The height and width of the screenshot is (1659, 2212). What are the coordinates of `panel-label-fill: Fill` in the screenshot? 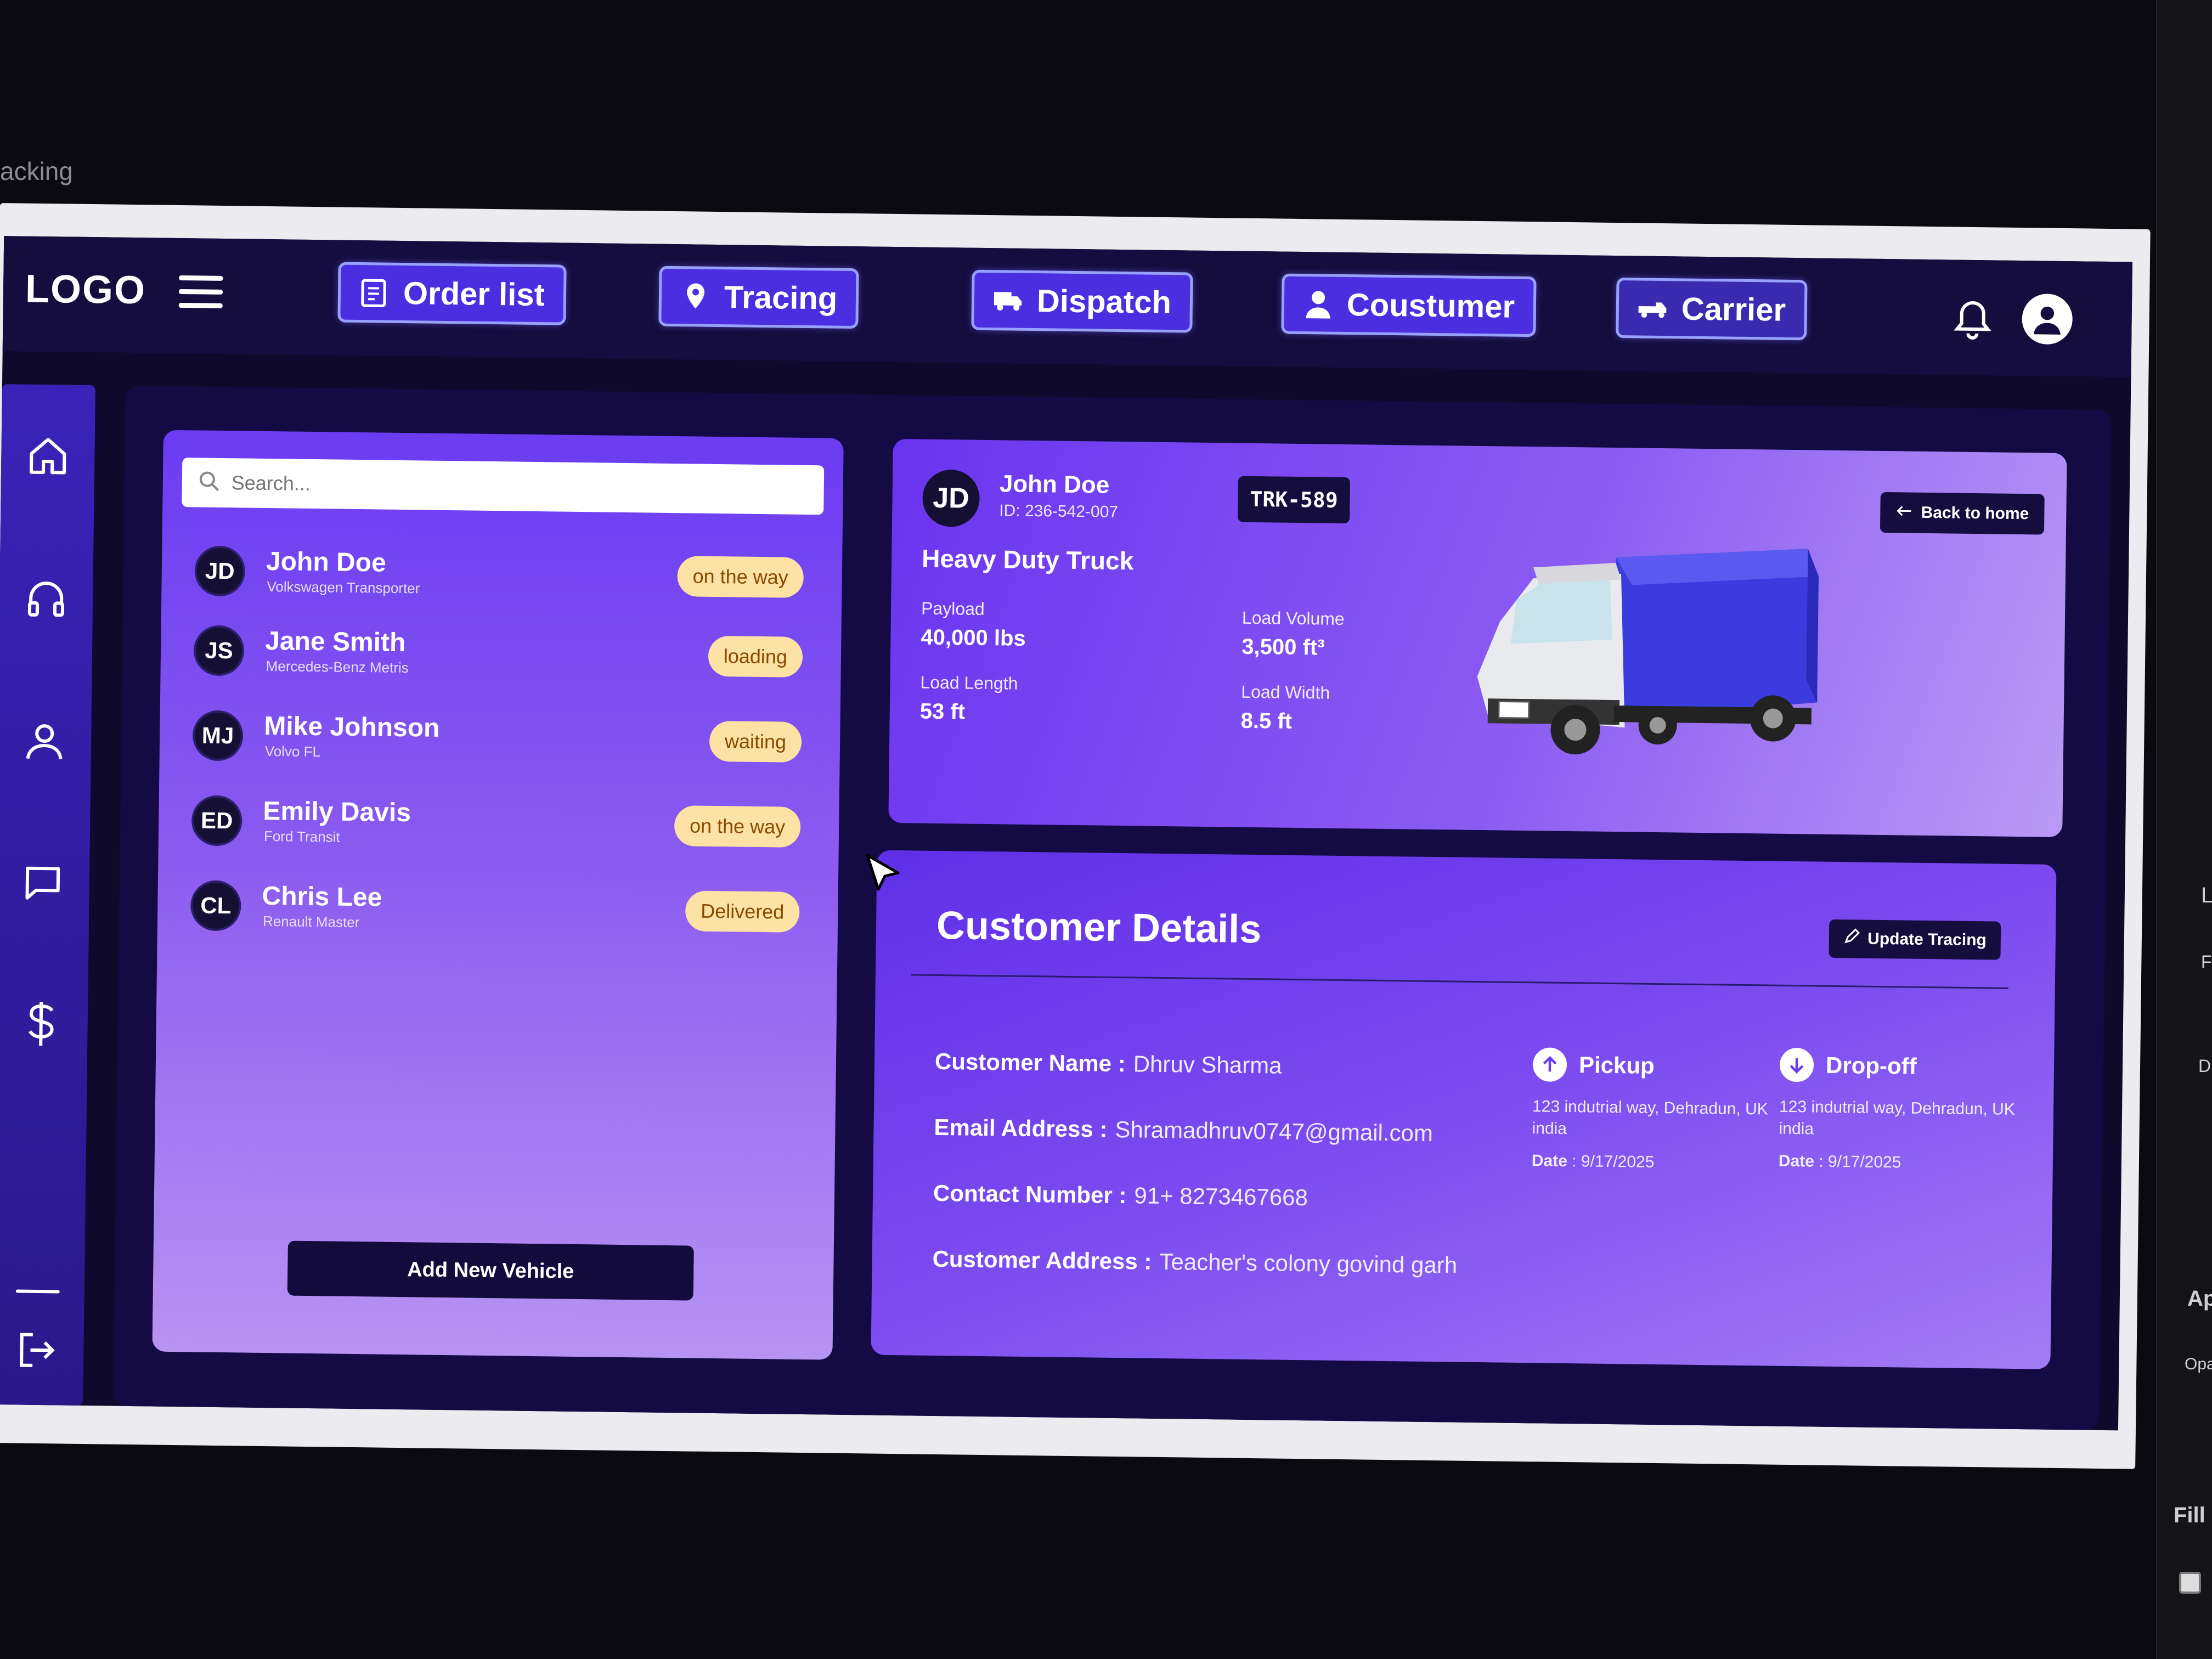 It's located at (2189, 1515).